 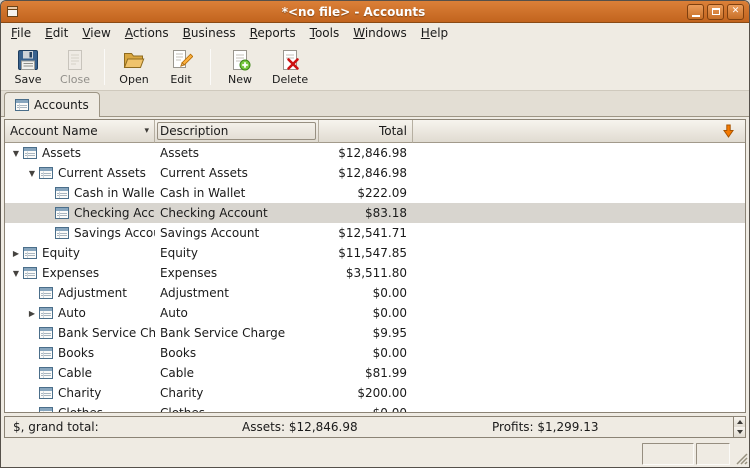 I want to click on column-header-filler, so click(x=562, y=131).